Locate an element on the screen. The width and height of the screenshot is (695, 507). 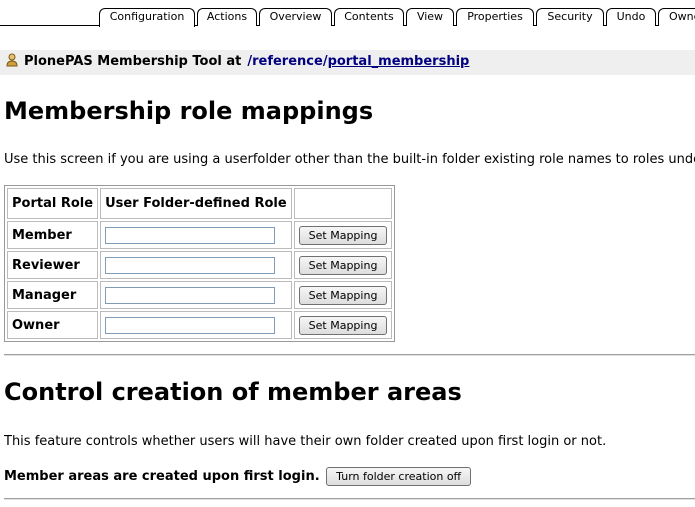
mapping-input-owner is located at coordinates (190, 325).